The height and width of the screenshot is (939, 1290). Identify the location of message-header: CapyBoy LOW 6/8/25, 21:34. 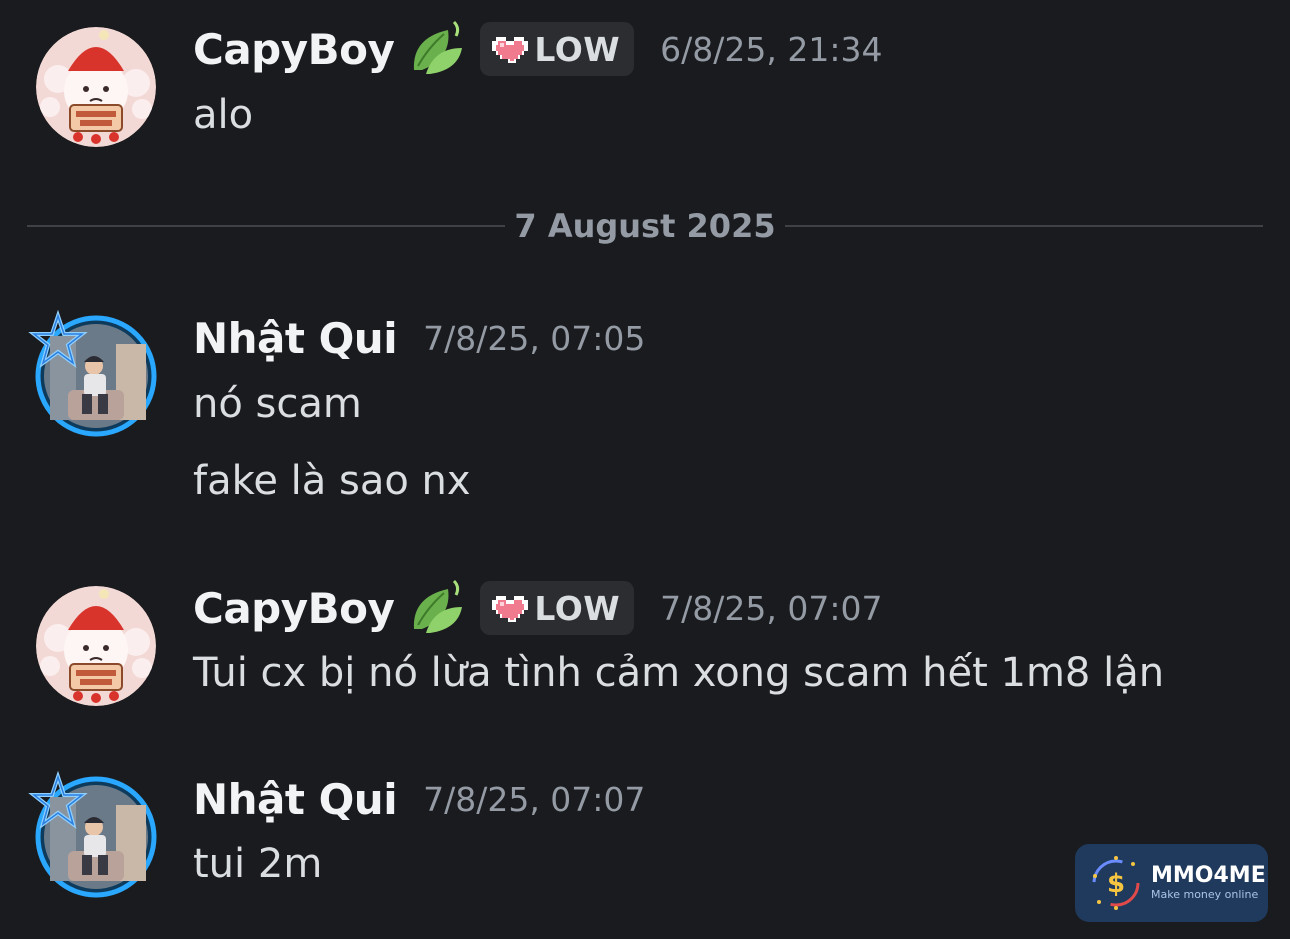
(537, 49).